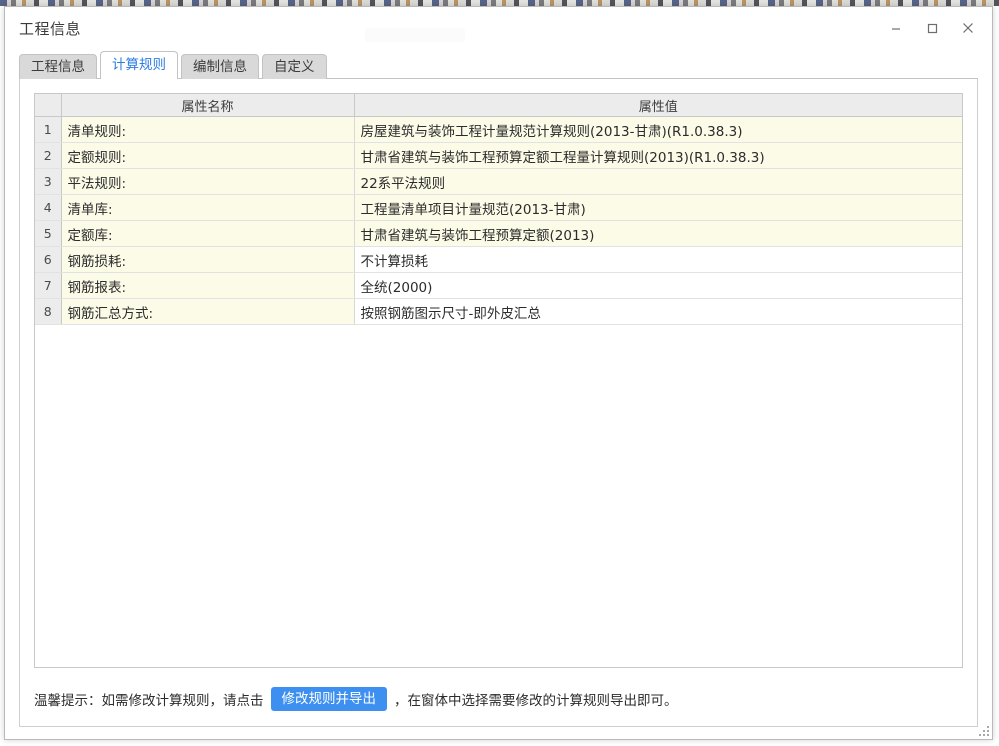  What do you see at coordinates (207, 324) in the screenshot?
I see `filler-cell-name` at bounding box center [207, 324].